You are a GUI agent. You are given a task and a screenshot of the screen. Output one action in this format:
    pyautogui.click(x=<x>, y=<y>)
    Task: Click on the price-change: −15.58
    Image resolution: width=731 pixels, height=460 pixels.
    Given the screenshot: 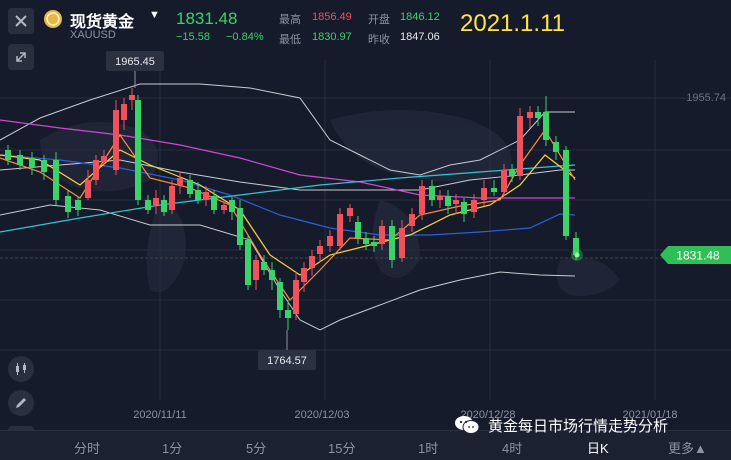 What is the action you would take?
    pyautogui.click(x=193, y=37)
    